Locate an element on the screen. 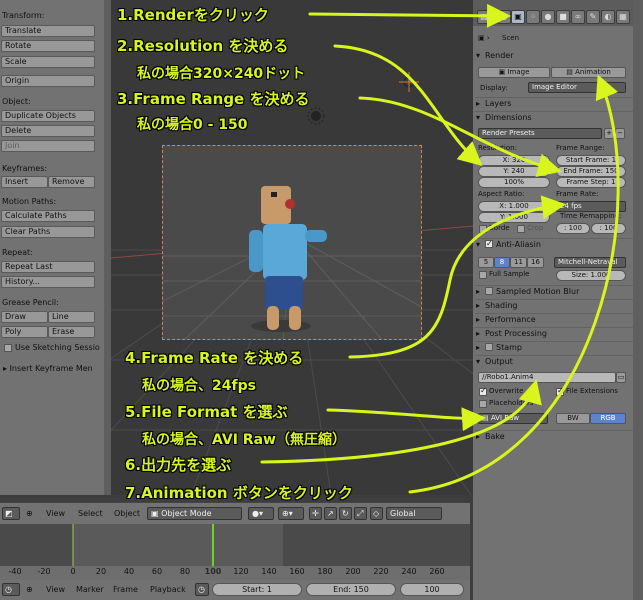 The image size is (643, 600). bw-button: BW is located at coordinates (573, 418).